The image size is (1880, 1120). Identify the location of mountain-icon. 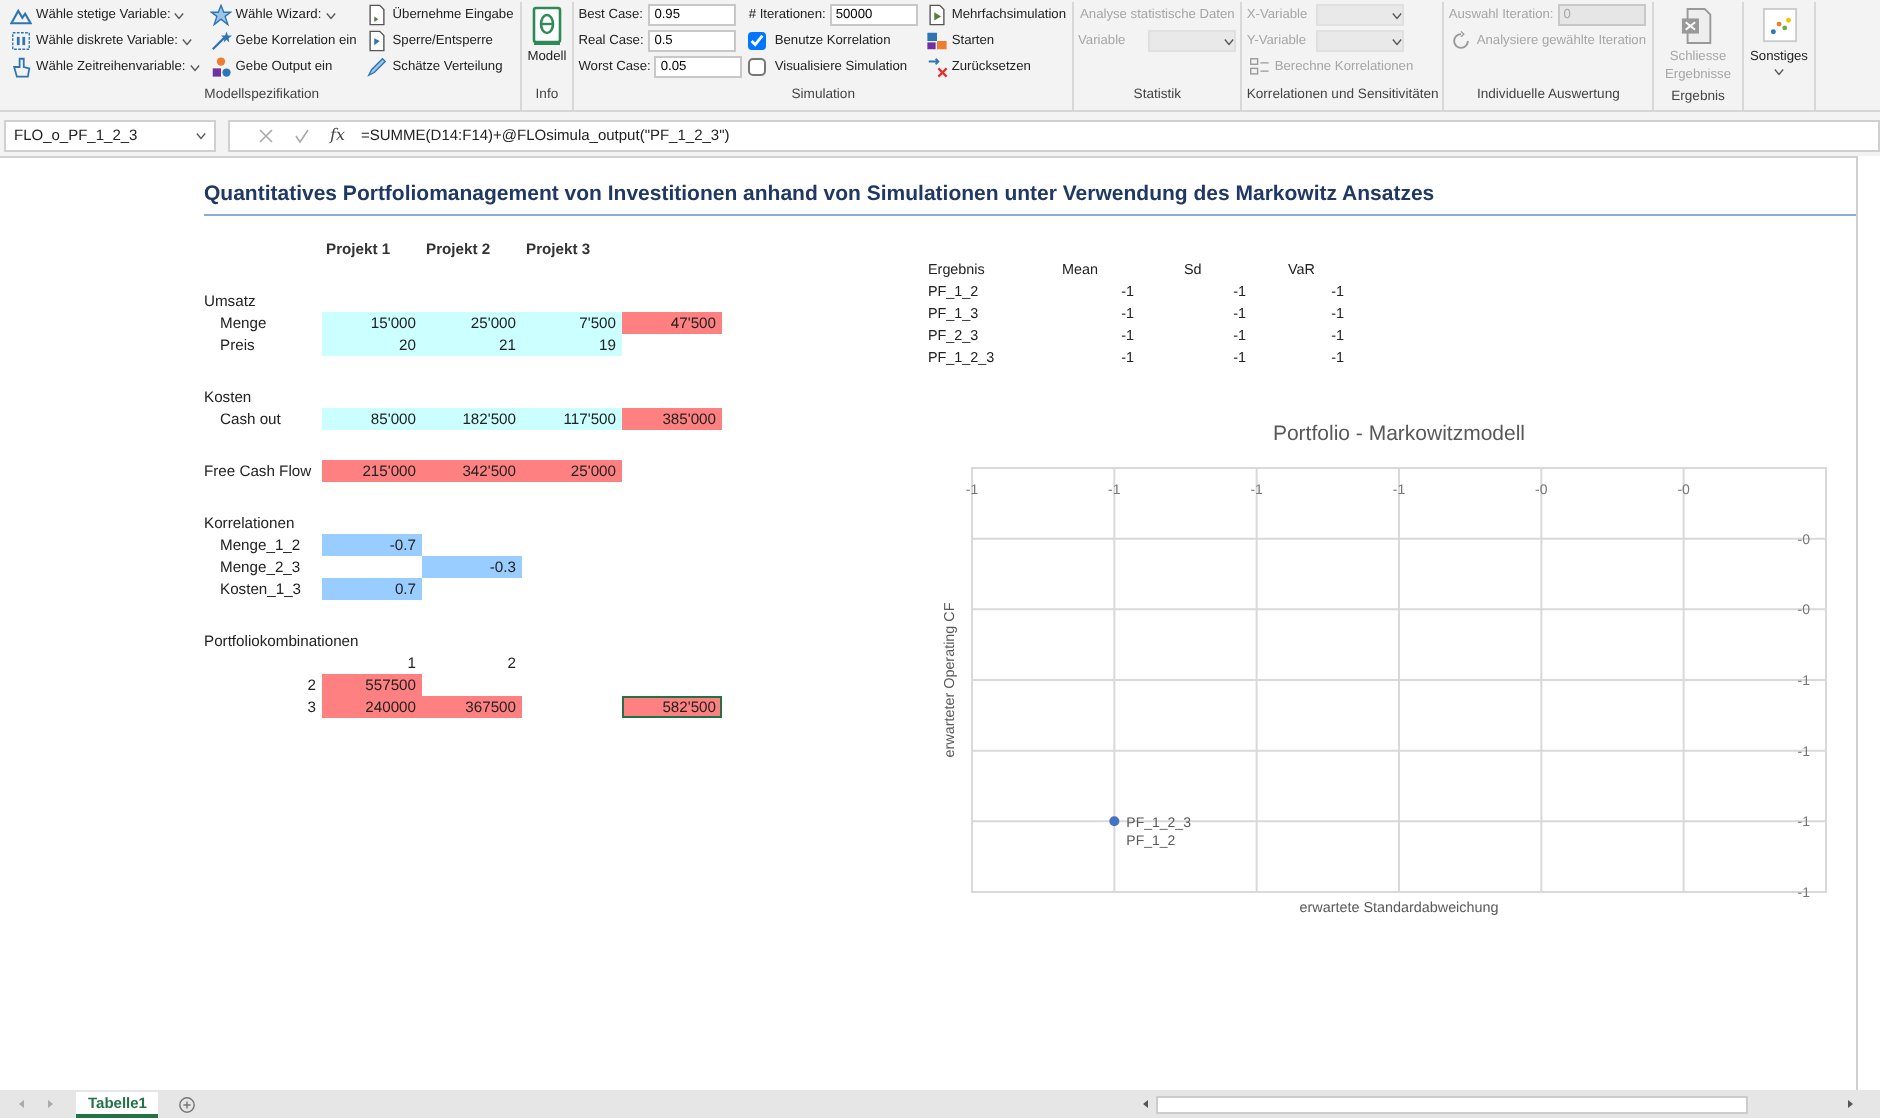
(21, 15).